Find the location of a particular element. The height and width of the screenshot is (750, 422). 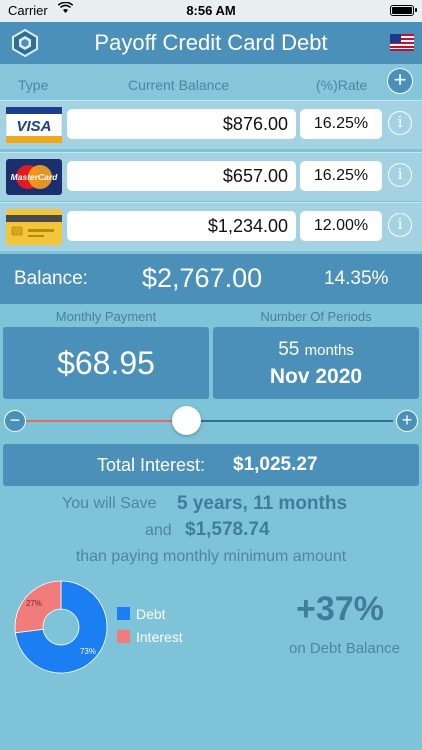

card-rate-input: 12.00% is located at coordinates (341, 226).